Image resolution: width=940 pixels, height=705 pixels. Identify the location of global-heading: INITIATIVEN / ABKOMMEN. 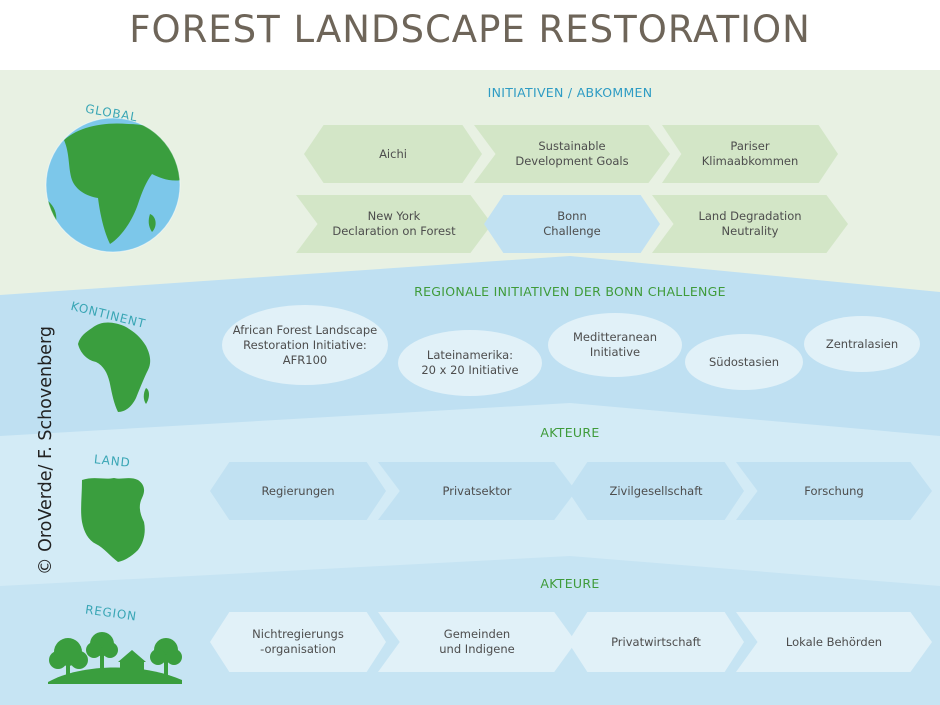
(570, 92).